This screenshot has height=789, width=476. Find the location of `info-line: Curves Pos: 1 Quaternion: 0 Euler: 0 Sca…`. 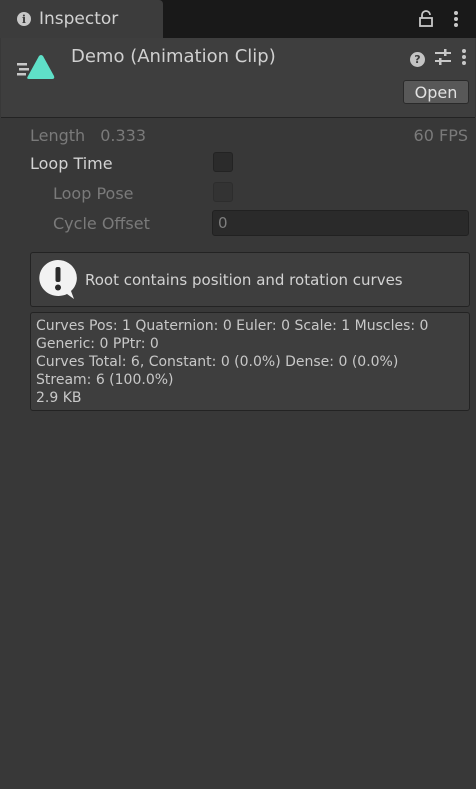

info-line: Curves Pos: 1 Quaternion: 0 Euler: 0 Sca… is located at coordinates (232, 326).